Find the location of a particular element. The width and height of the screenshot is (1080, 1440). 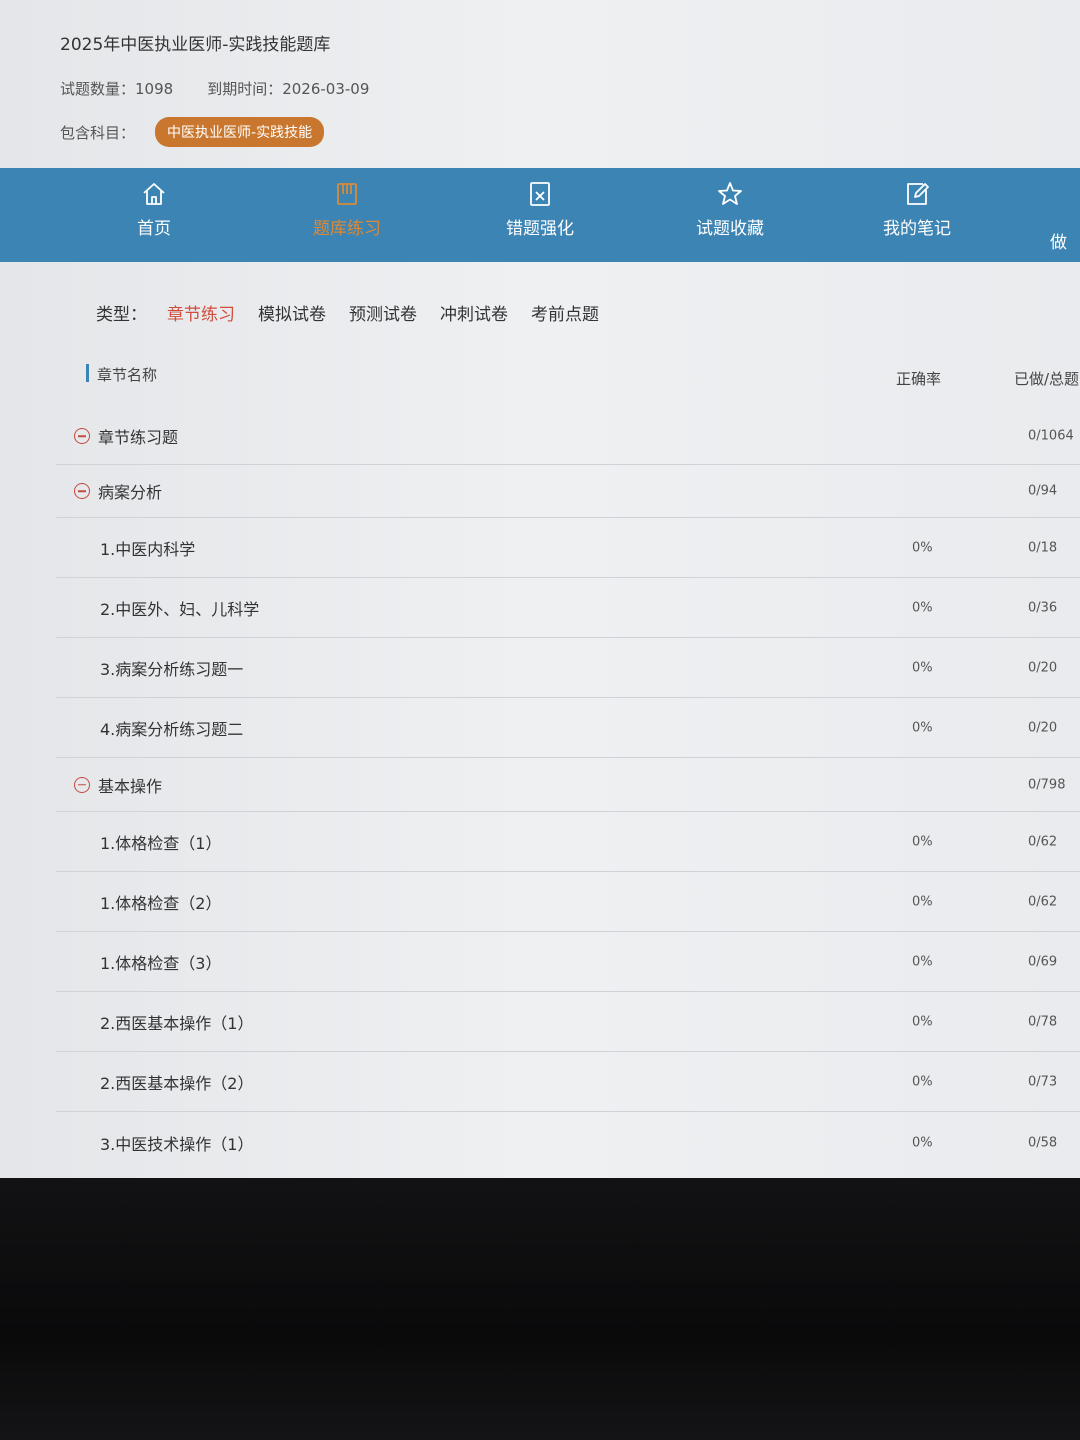

col-chapter-name: 章节名称 is located at coordinates (127, 375).